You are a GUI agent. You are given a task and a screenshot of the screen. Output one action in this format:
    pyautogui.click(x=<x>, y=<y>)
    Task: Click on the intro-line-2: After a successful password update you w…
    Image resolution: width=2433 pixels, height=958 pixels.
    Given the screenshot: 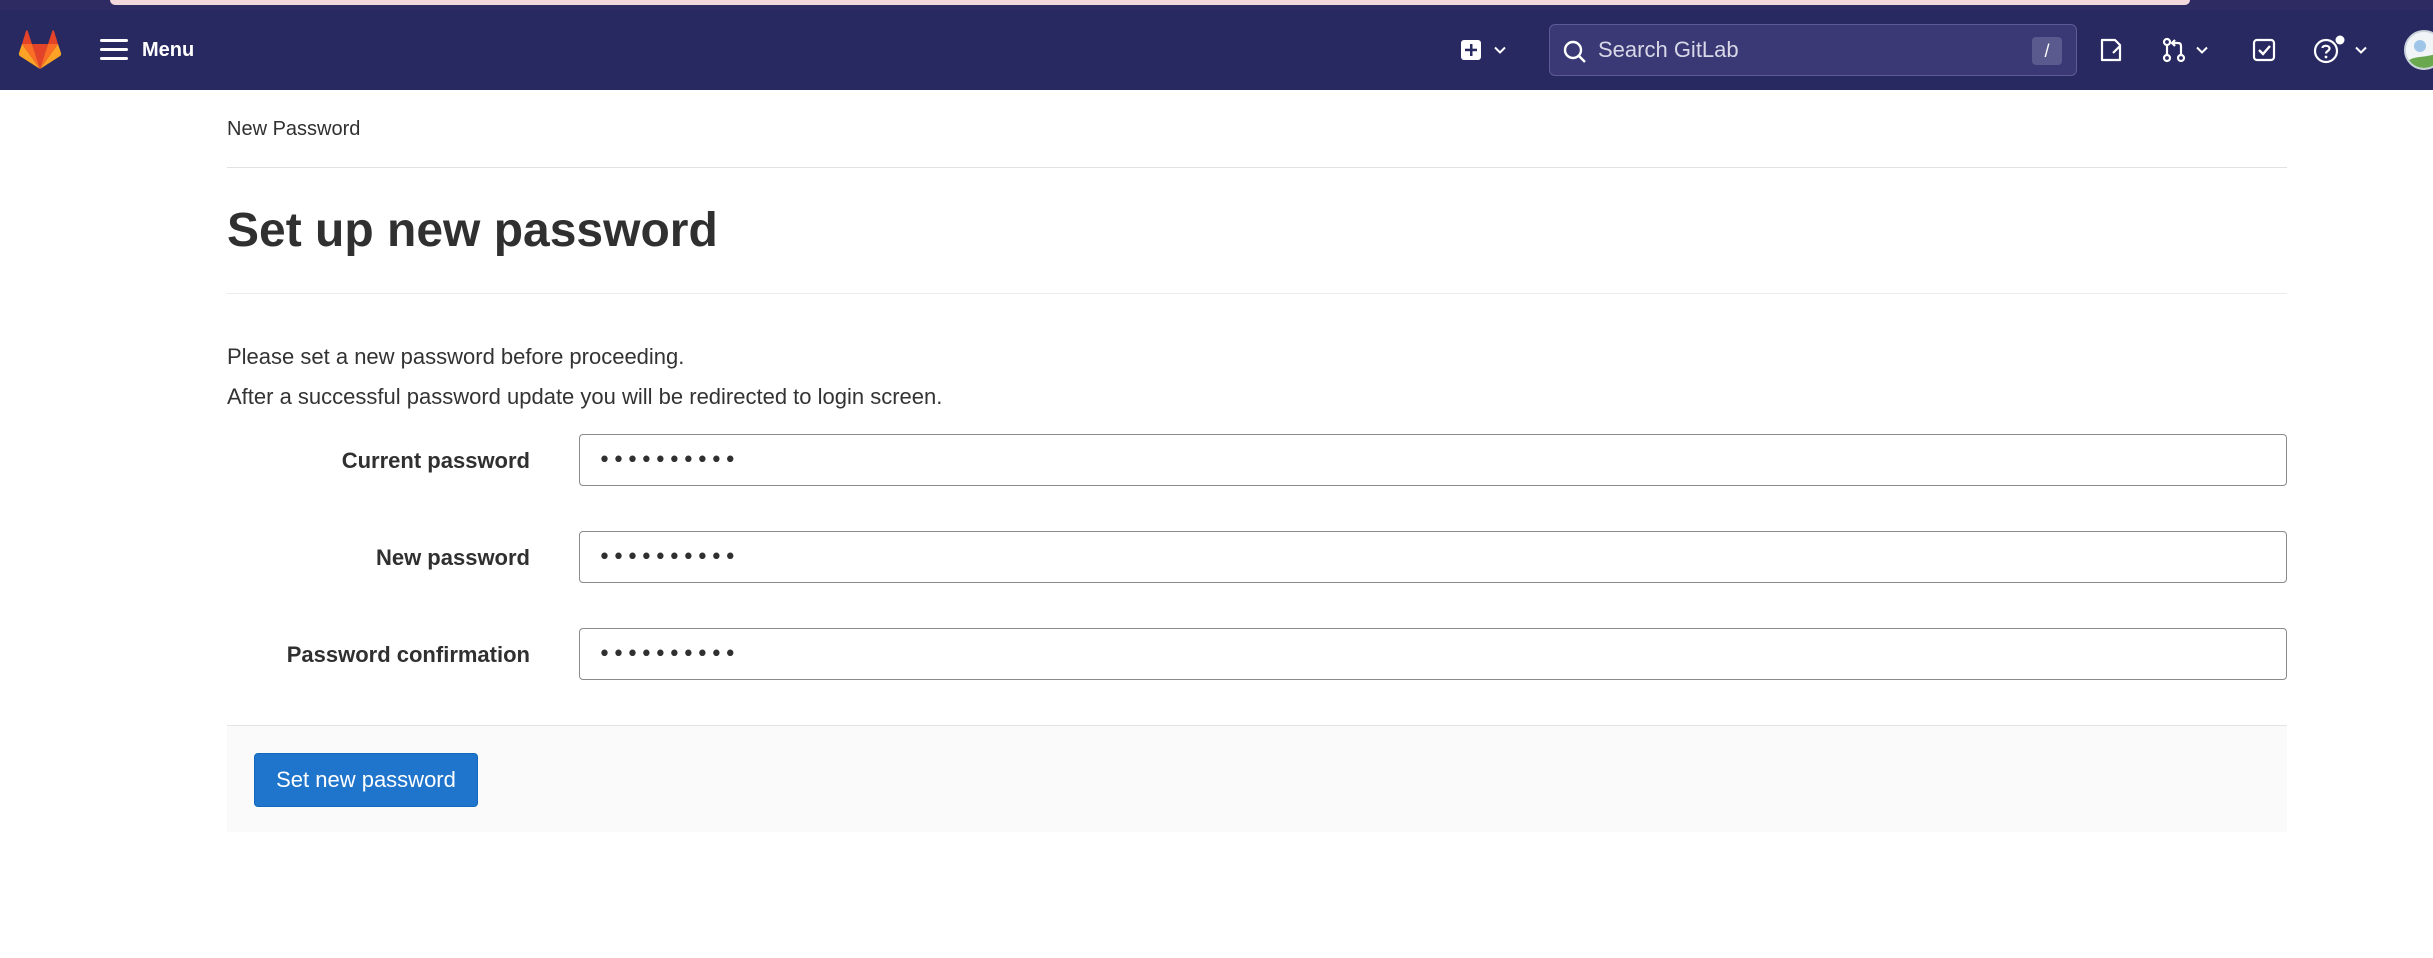 What is the action you would take?
    pyautogui.click(x=585, y=396)
    